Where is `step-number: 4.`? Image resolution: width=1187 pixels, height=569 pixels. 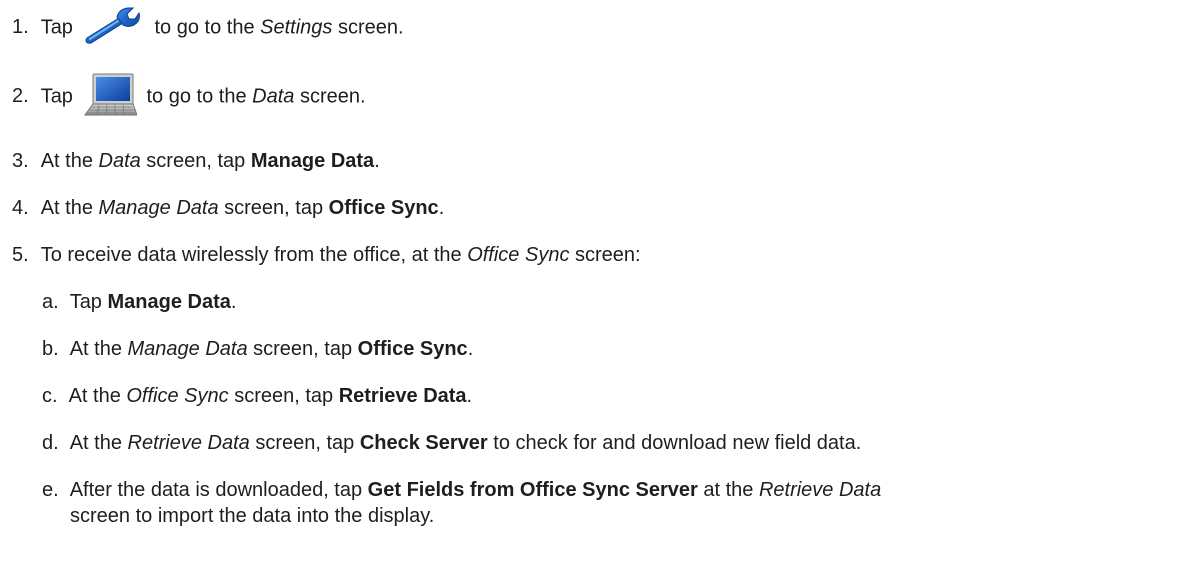
step-number: 4. is located at coordinates (20, 208).